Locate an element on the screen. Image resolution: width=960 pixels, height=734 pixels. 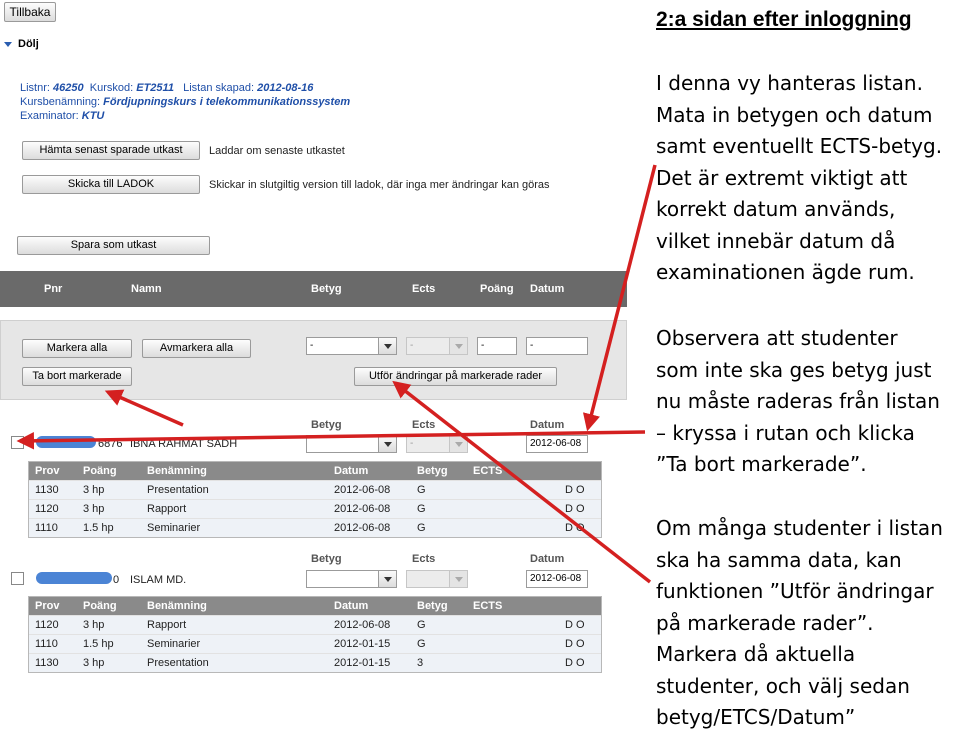
arrow-to-remove-marked is located at coordinates (144, 408).